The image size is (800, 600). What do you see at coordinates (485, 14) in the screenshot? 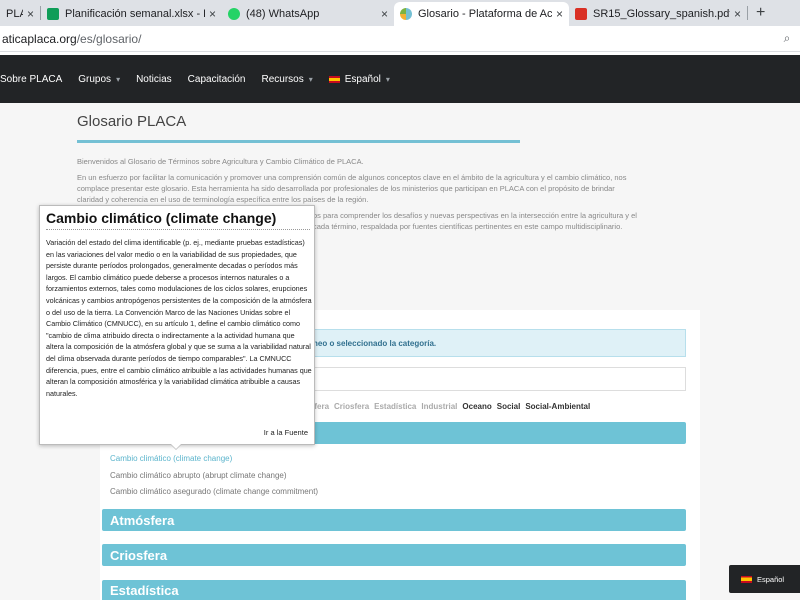
I see `tab-label: Glosario - Plataforma de Acción C` at bounding box center [485, 14].